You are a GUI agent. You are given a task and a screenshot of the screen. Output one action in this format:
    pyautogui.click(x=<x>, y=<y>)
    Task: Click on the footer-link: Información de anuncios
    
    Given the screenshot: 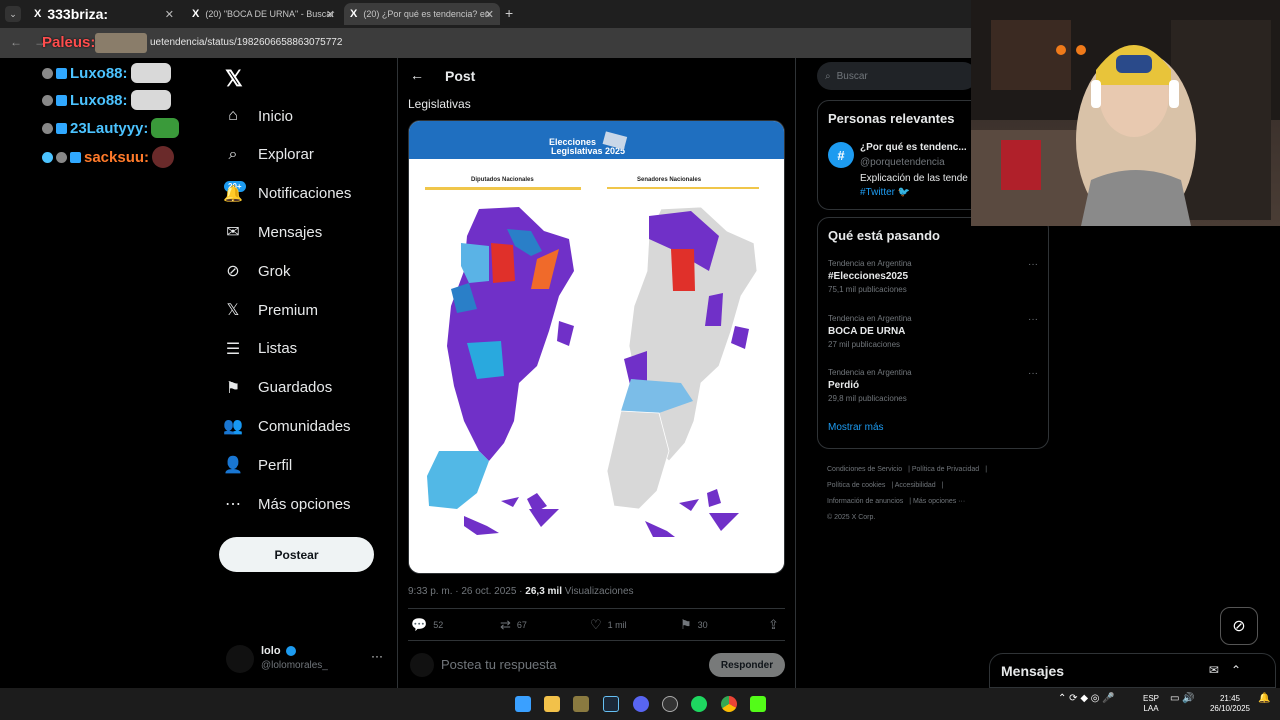 What is the action you would take?
    pyautogui.click(x=865, y=501)
    